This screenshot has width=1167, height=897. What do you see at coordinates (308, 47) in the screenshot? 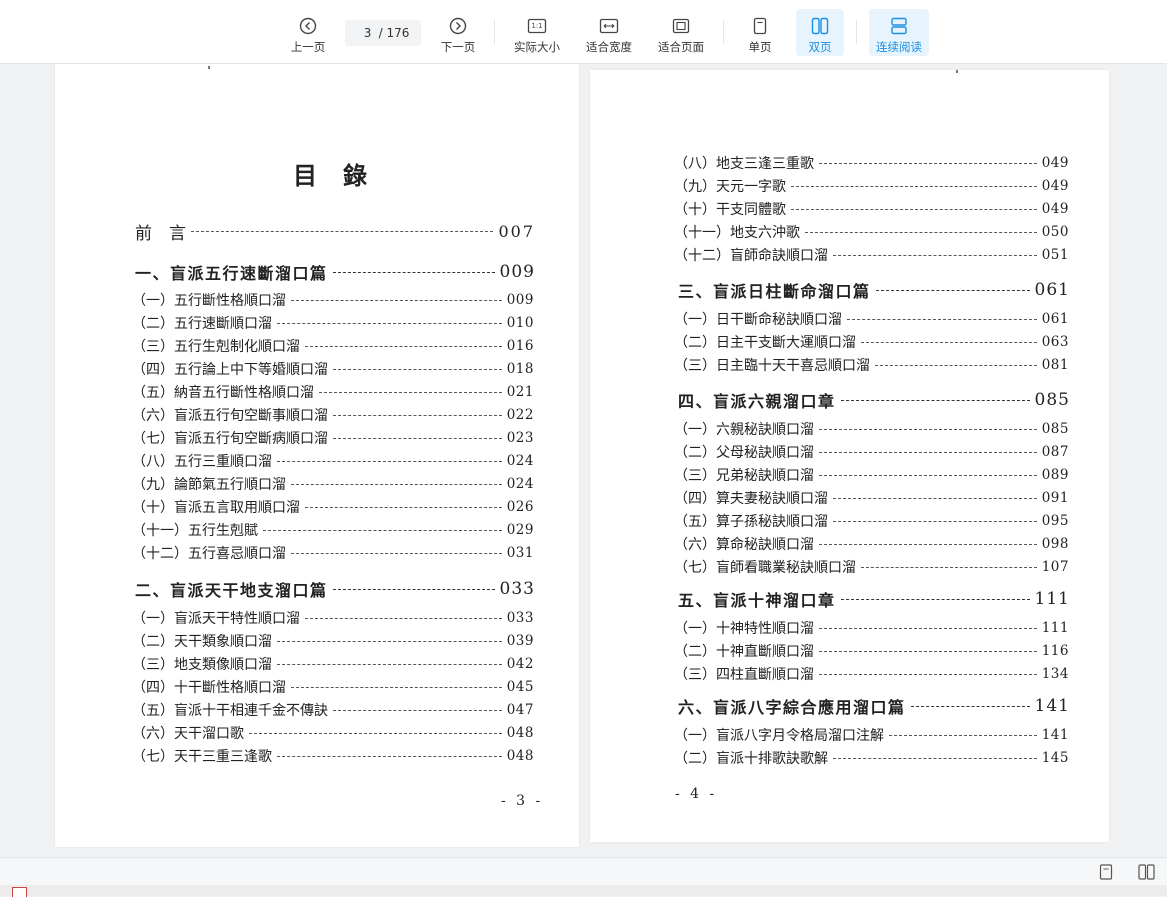
I see `prev-page-label: 上一页` at bounding box center [308, 47].